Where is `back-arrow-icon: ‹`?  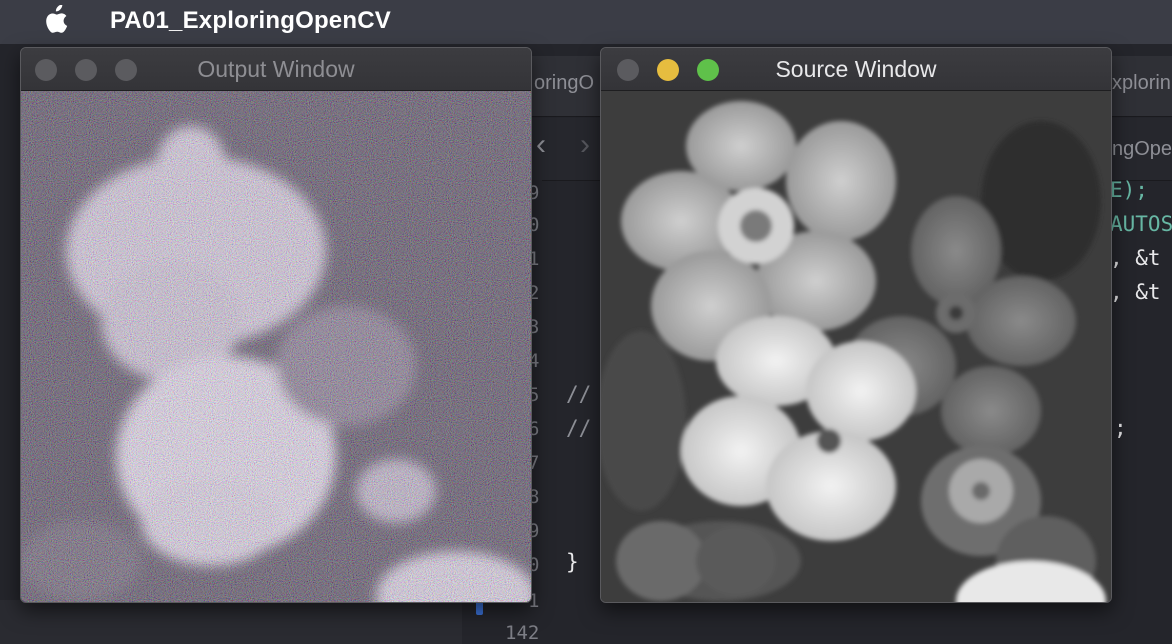
back-arrow-icon: ‹ is located at coordinates (541, 145).